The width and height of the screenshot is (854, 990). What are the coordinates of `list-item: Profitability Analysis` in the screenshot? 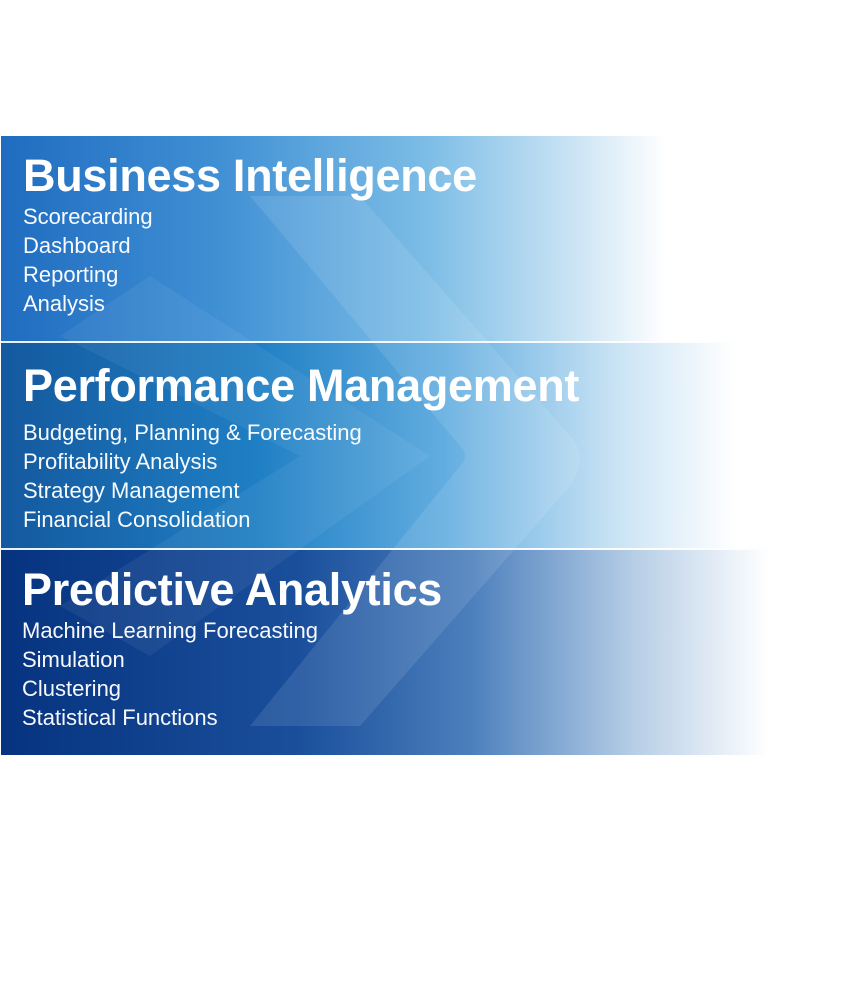 It's located at (120, 461).